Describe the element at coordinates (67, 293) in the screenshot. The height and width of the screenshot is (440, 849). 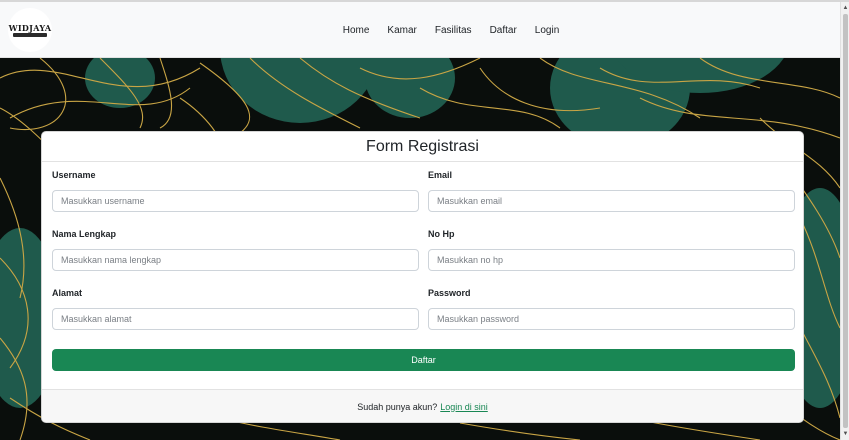
I see `alamat-label: Alamat` at that location.